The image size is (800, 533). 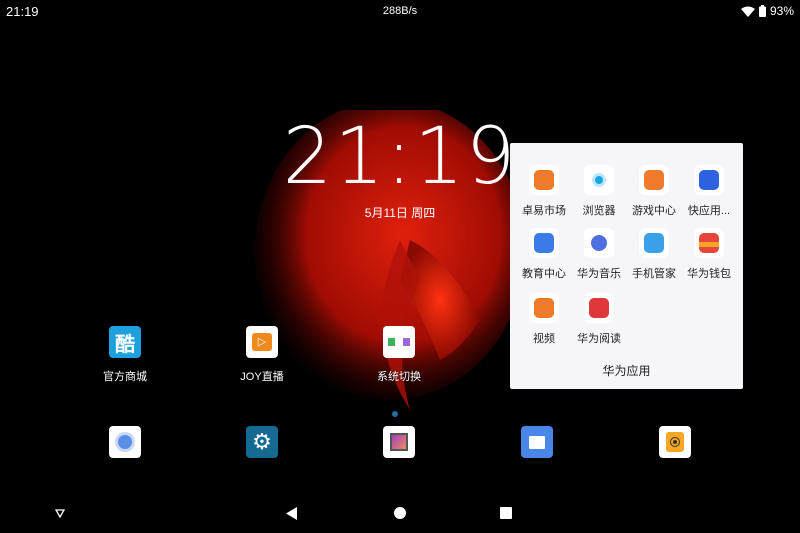 What do you see at coordinates (762, 11) in the screenshot?
I see `battery-icon` at bounding box center [762, 11].